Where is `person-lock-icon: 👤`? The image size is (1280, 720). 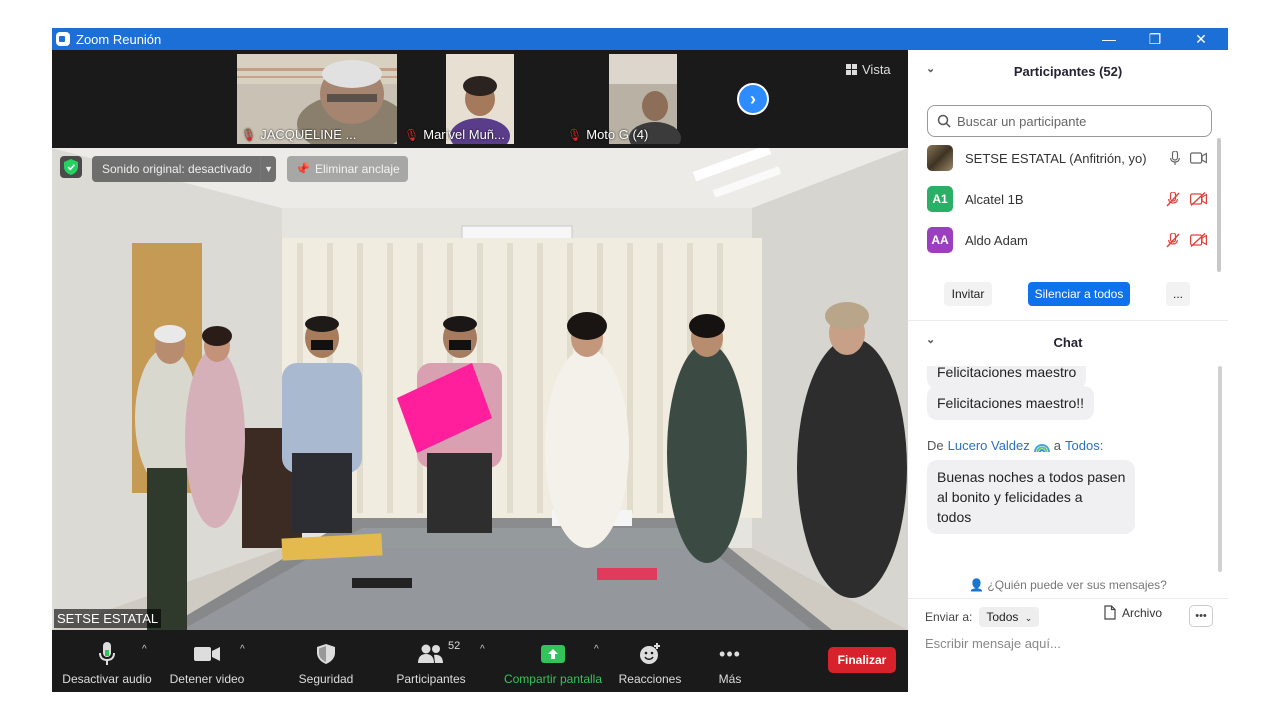
person-lock-icon: 👤 is located at coordinates (977, 585).